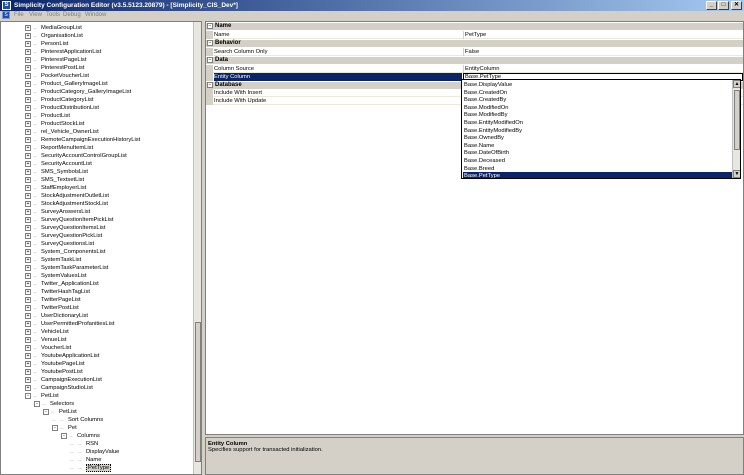 The image size is (744, 475). I want to click on scroll-up-icon: ▲, so click(736, 84).